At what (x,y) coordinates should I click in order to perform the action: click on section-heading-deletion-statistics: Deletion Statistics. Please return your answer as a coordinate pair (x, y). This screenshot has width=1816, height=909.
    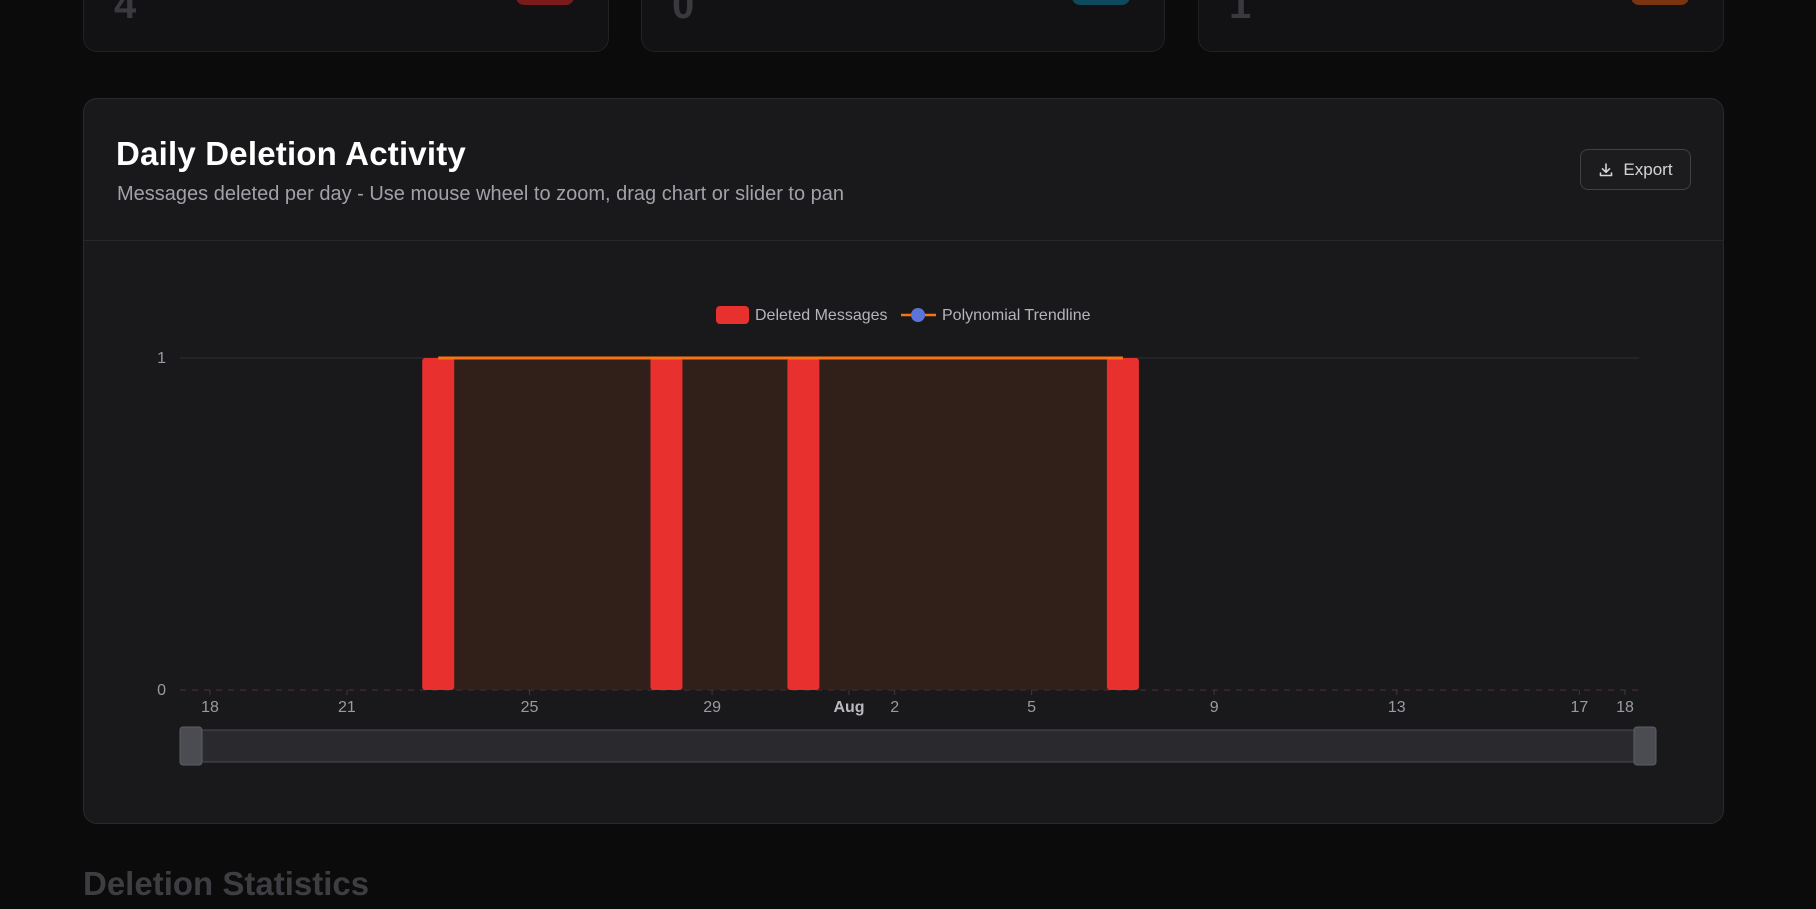
    Looking at the image, I should click on (226, 883).